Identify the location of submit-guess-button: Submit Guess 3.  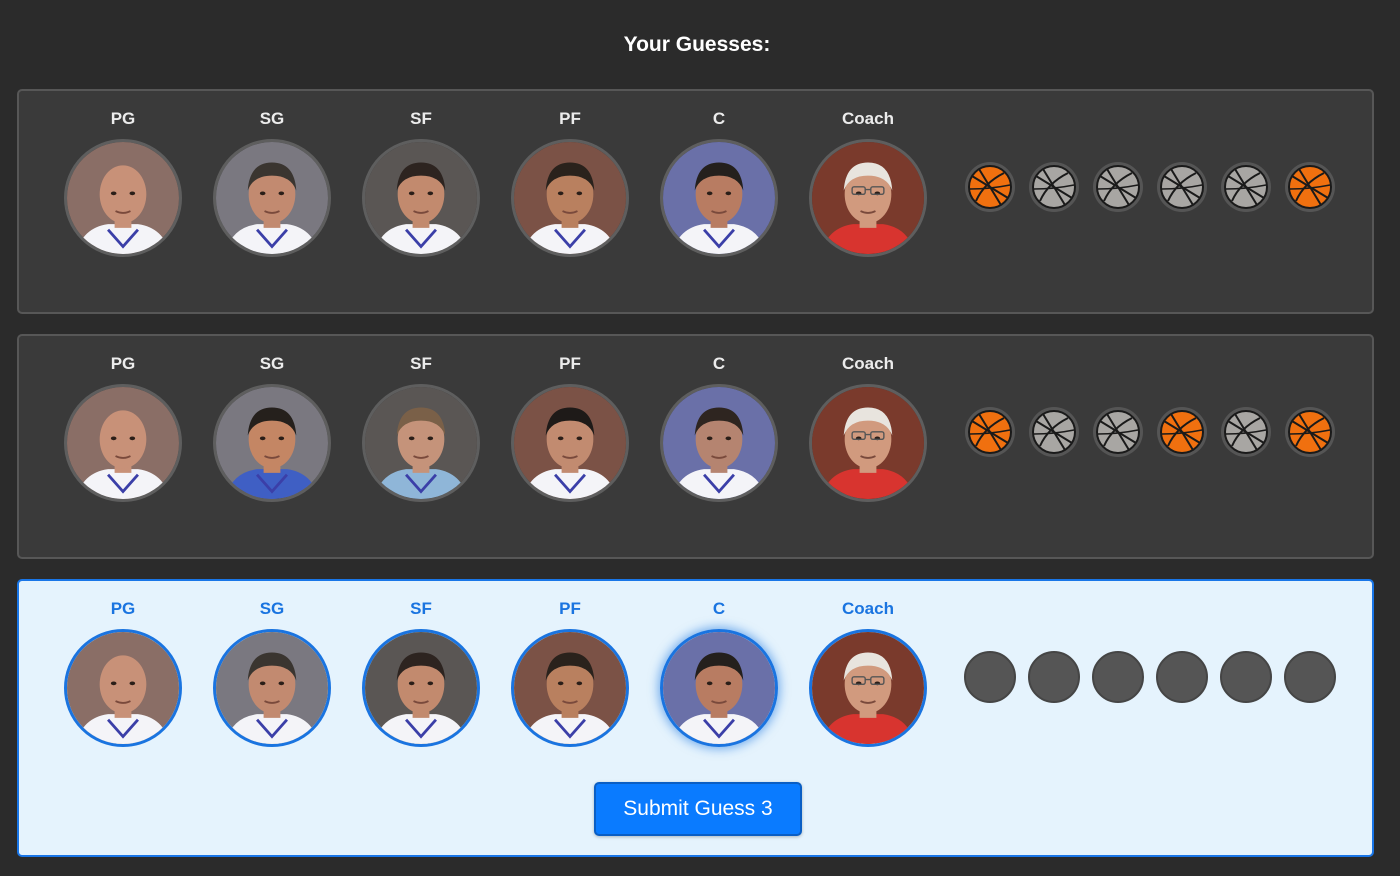
(698, 809).